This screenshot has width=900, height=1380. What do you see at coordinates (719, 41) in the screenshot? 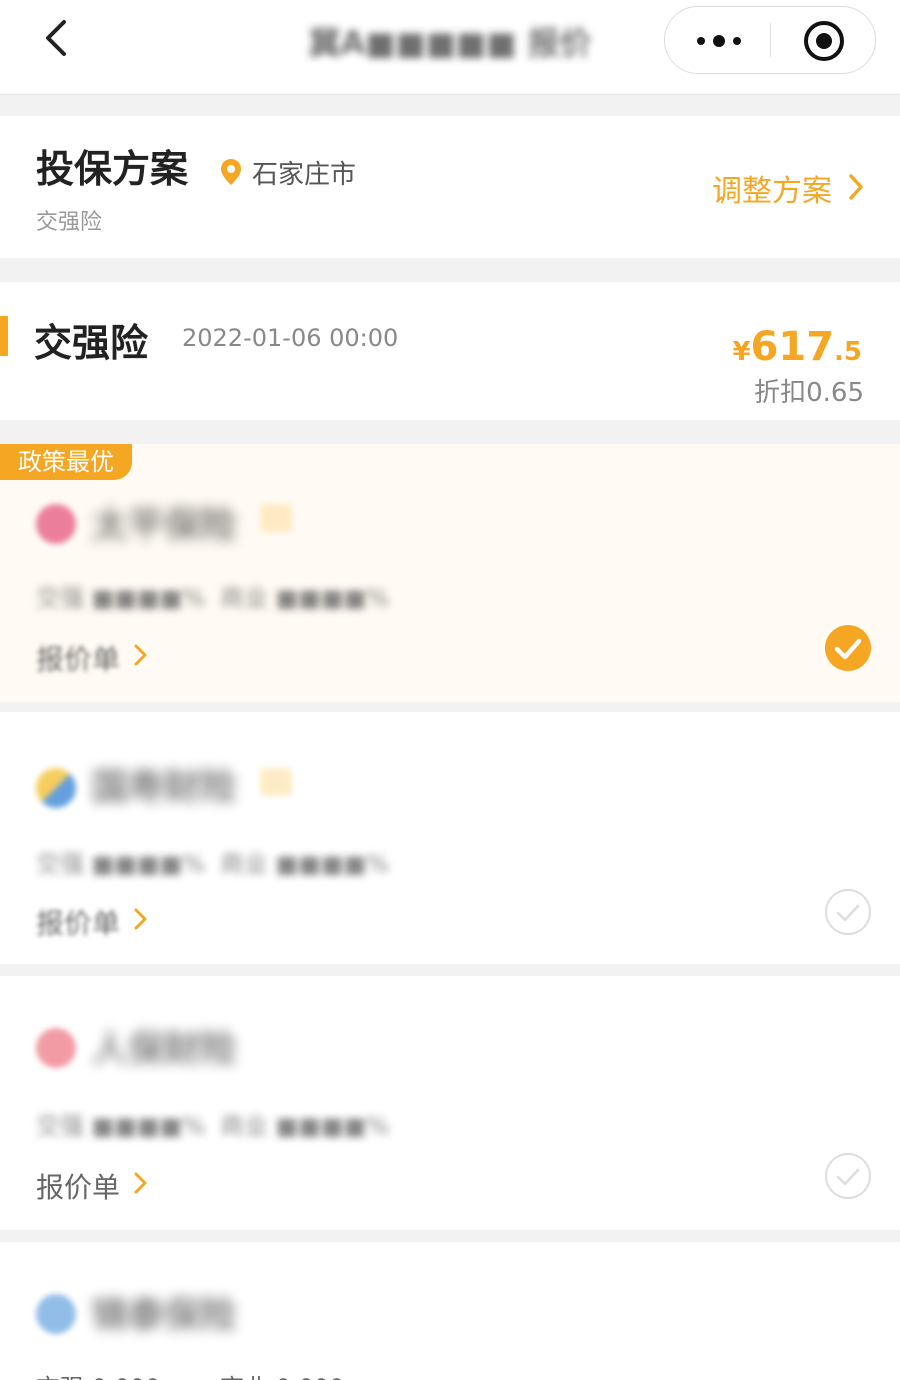
I see `more-dots-icon` at bounding box center [719, 41].